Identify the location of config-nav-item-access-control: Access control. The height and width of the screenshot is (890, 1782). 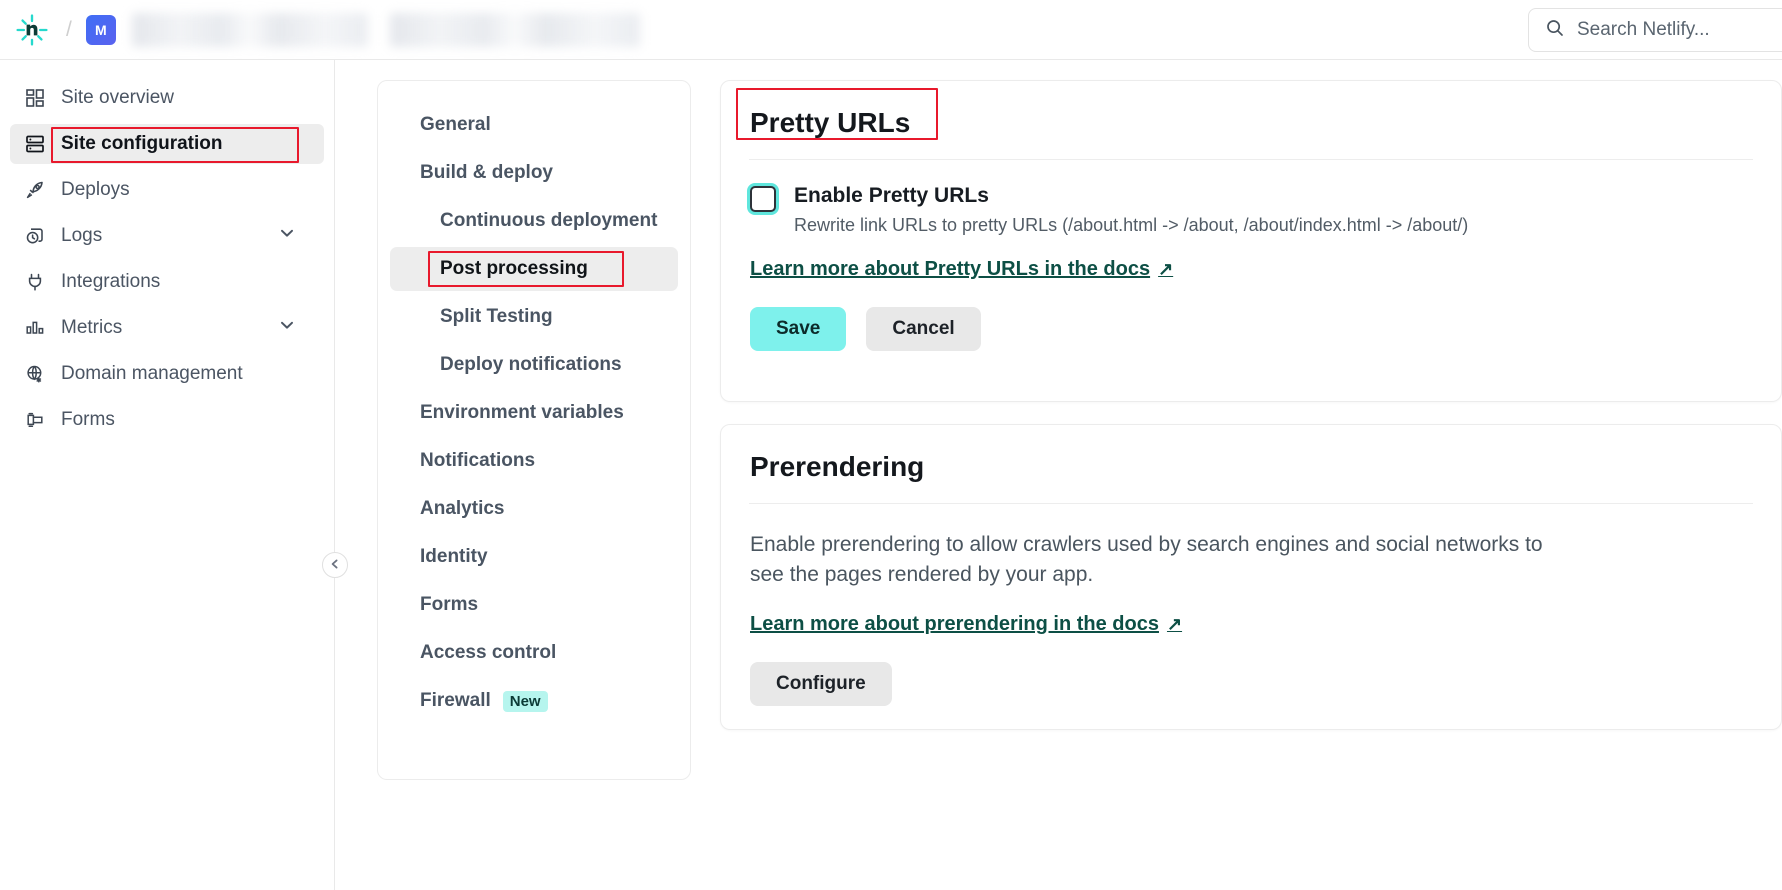
(534, 653).